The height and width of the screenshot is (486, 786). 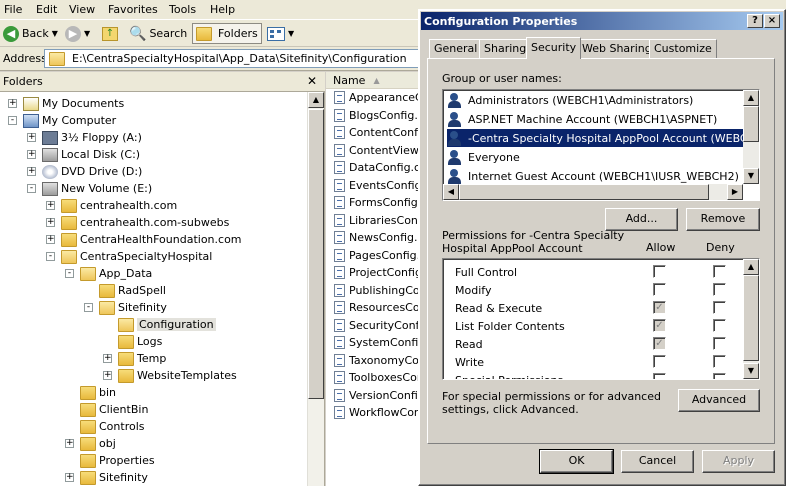 I want to click on tree-item: Properties, so click(x=110, y=460).